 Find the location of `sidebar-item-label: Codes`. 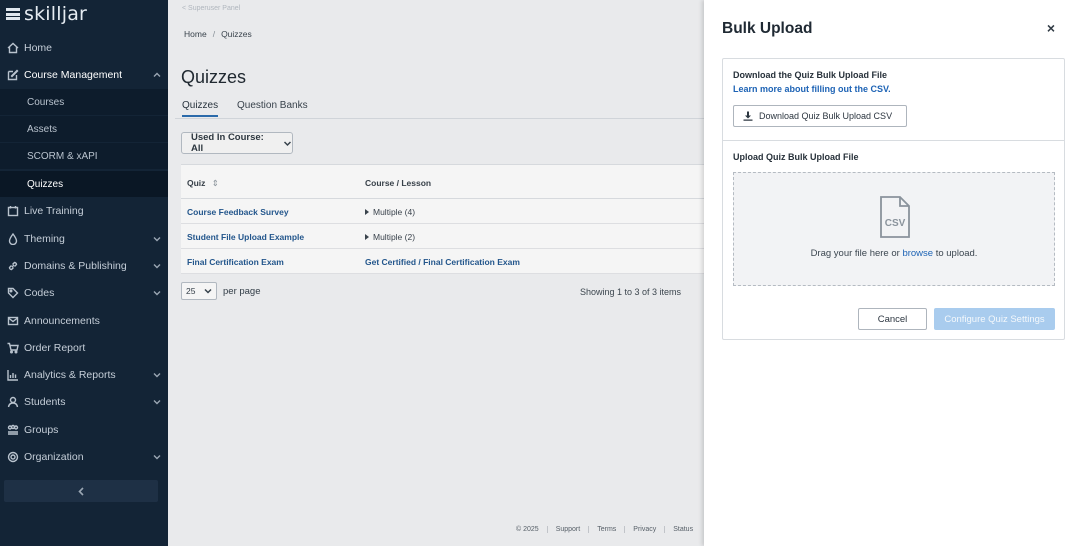

sidebar-item-label: Codes is located at coordinates (39, 293).